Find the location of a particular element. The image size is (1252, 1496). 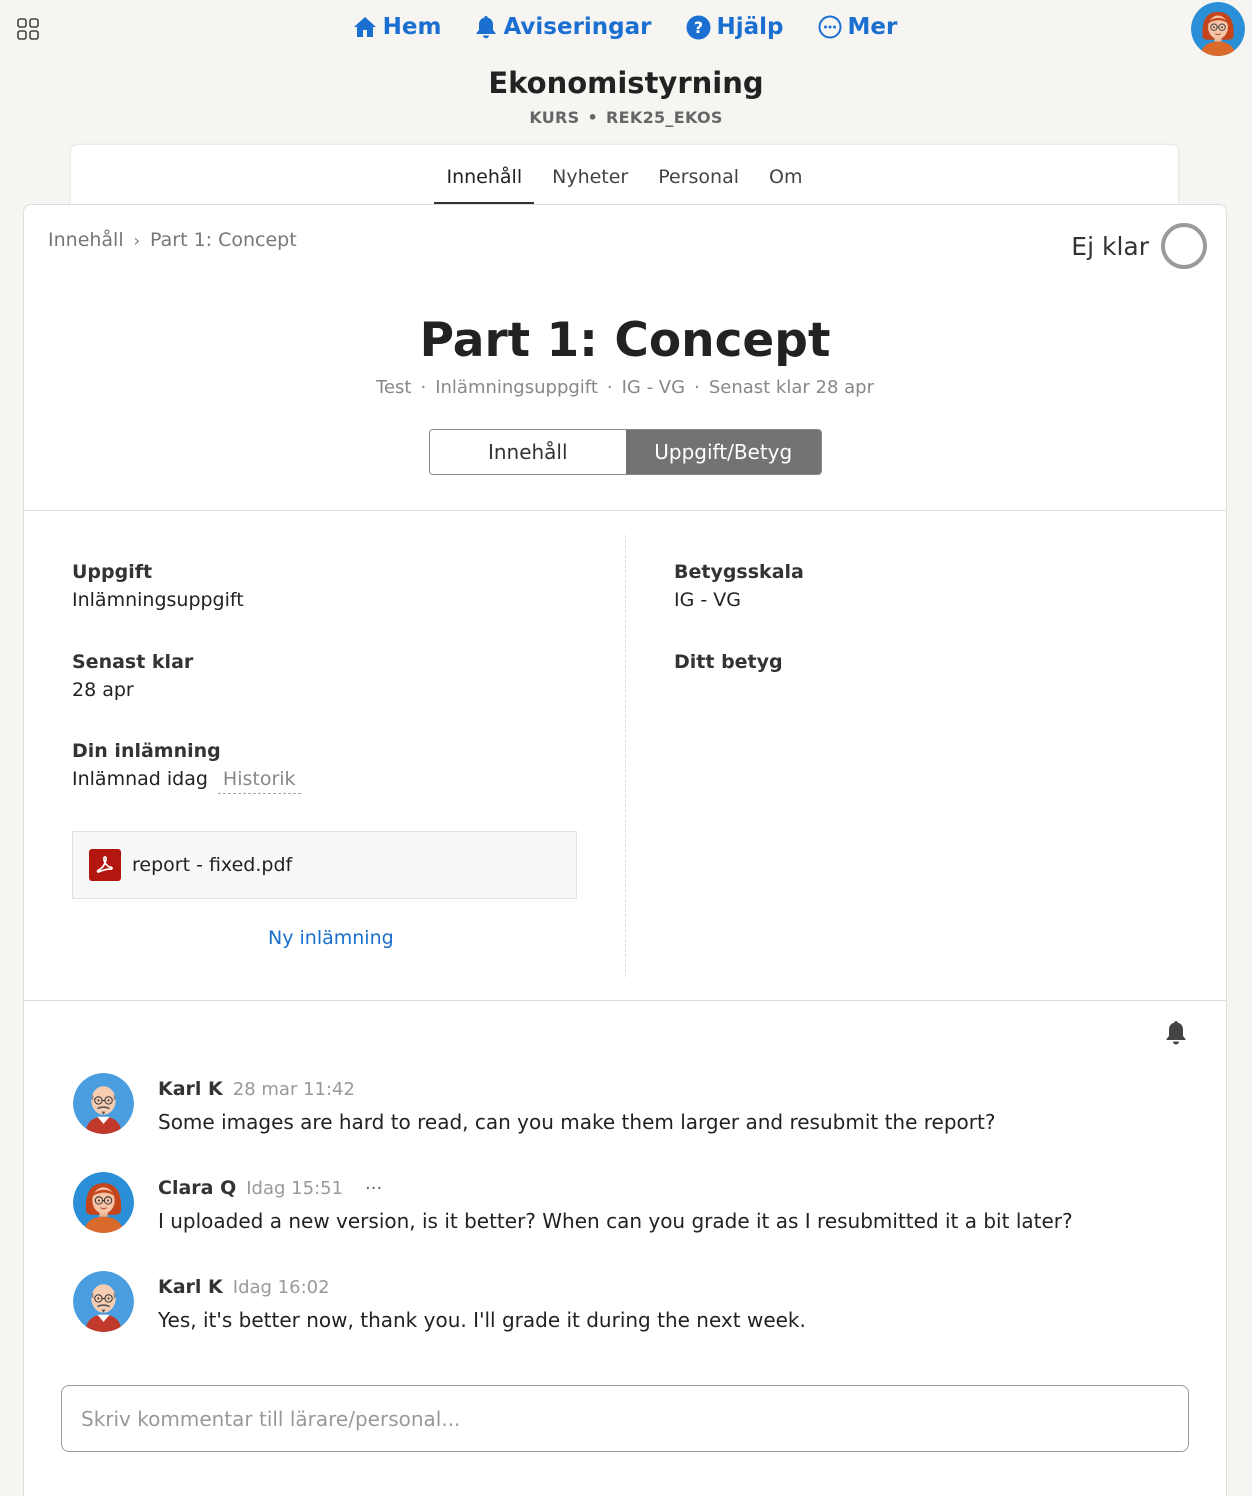

submission-status: Inlämnad idag Historik is located at coordinates (186, 781).